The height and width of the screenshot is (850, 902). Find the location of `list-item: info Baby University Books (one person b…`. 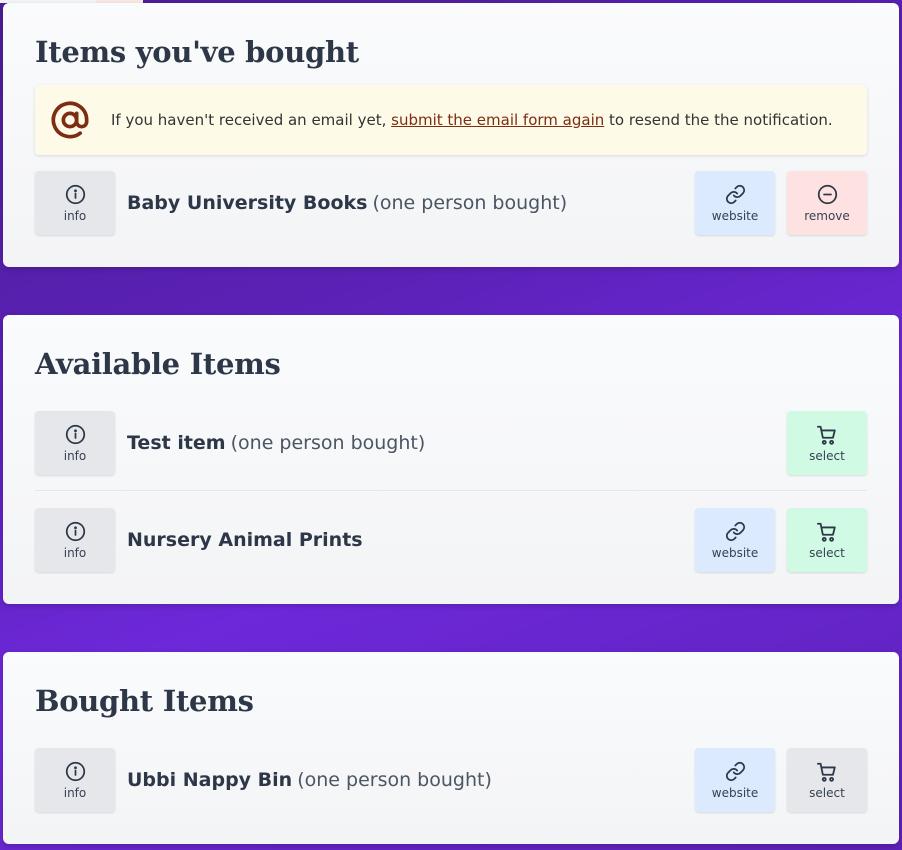

list-item: info Baby University Books (one person b… is located at coordinates (451, 203).